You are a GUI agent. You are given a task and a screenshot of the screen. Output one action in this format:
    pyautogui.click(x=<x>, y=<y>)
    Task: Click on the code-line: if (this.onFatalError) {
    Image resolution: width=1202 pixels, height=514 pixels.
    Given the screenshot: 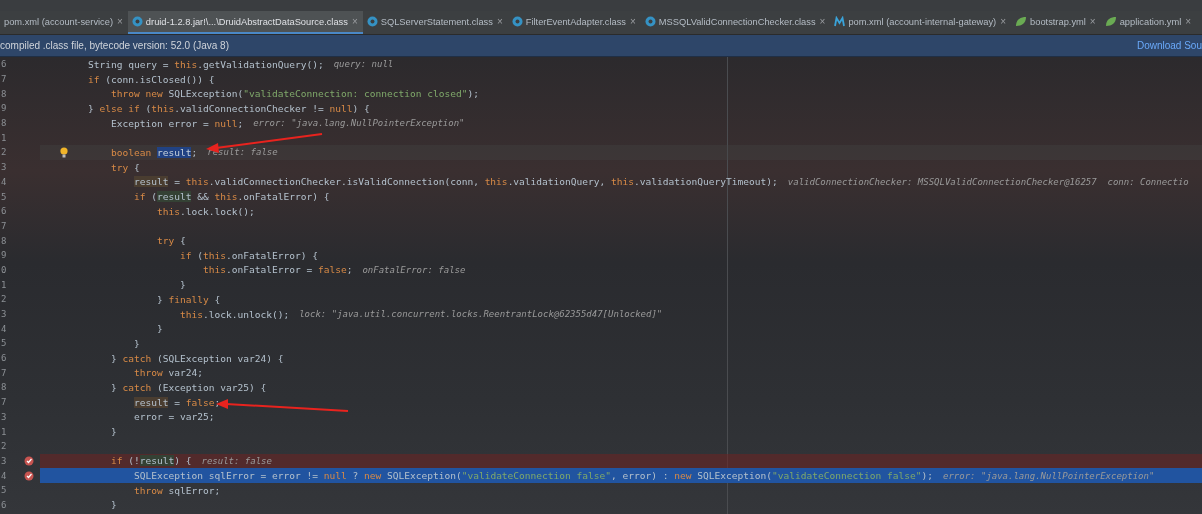 What is the action you would take?
    pyautogui.click(x=248, y=255)
    